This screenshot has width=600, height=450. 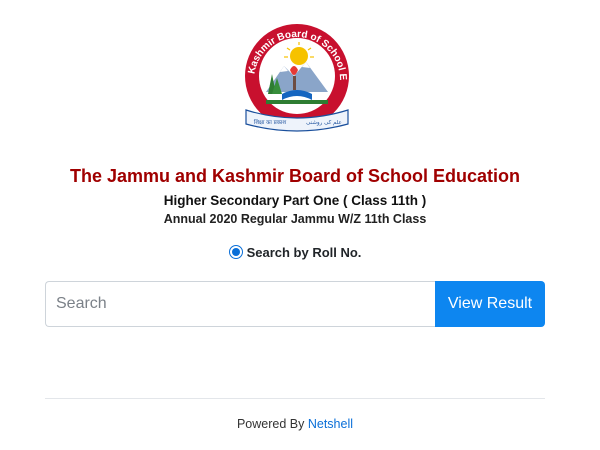 I want to click on logo-banner-left: शिक्षा का प्रकाश, so click(x=270, y=122).